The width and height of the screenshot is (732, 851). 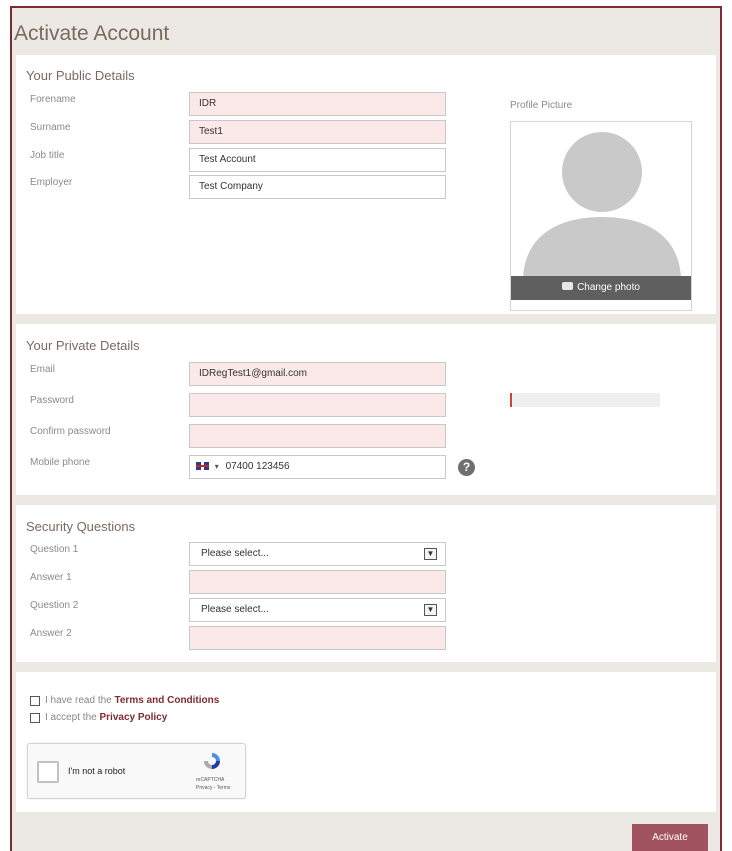 What do you see at coordinates (257, 466) in the screenshot?
I see `mobile-phone-value: 07400 123456` at bounding box center [257, 466].